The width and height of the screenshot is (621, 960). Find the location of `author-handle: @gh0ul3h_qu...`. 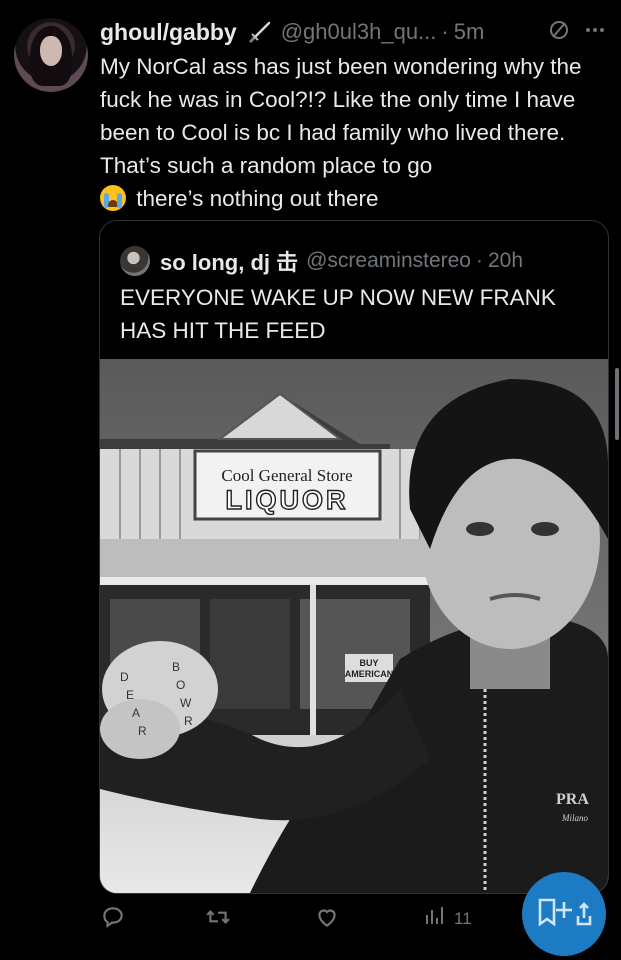

author-handle: @gh0ul3h_qu... is located at coordinates (359, 32).